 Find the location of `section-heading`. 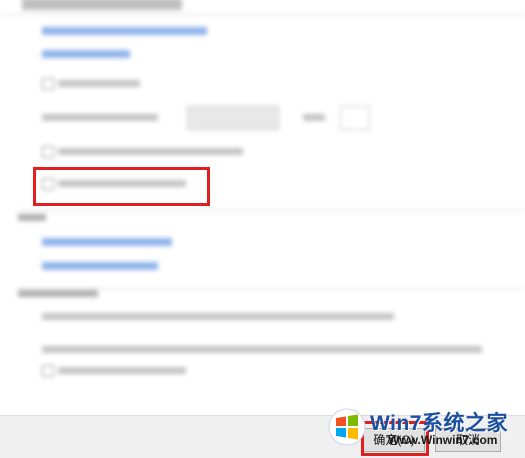

section-heading is located at coordinates (102, 5).